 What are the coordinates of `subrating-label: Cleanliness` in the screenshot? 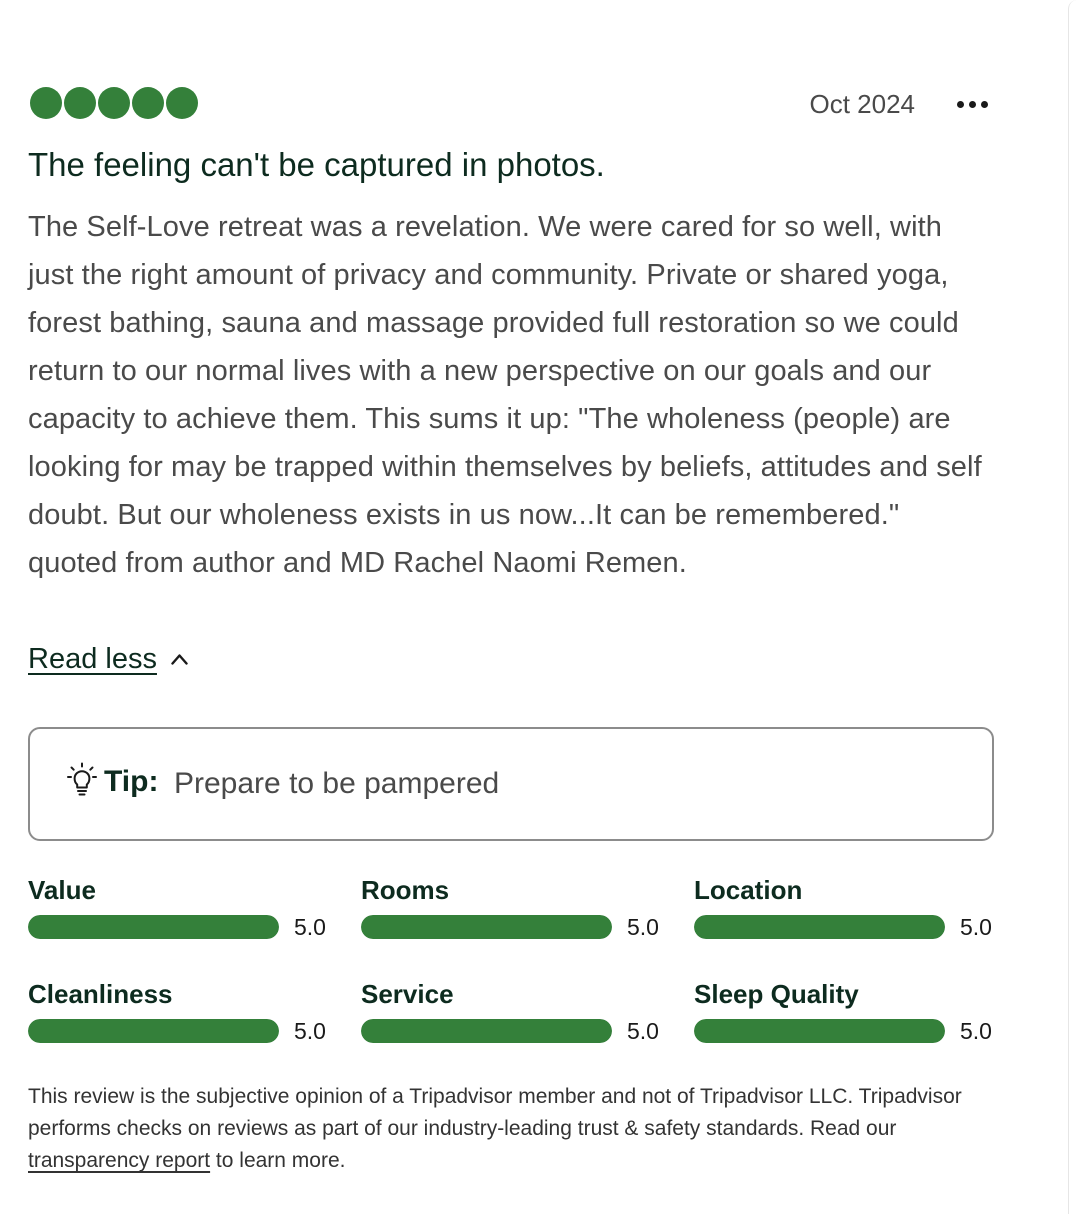 It's located at (100, 994).